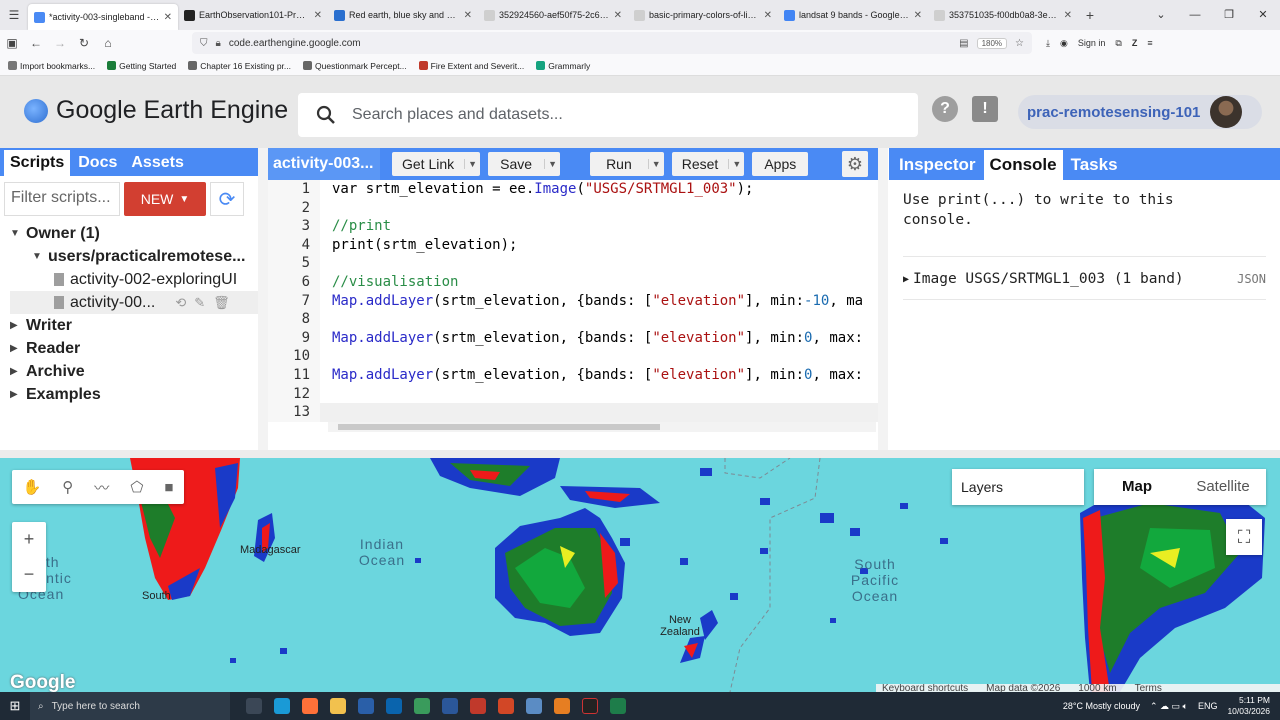  Describe the element at coordinates (1048, 43) in the screenshot. I see `download-icon: ⤓` at that location.